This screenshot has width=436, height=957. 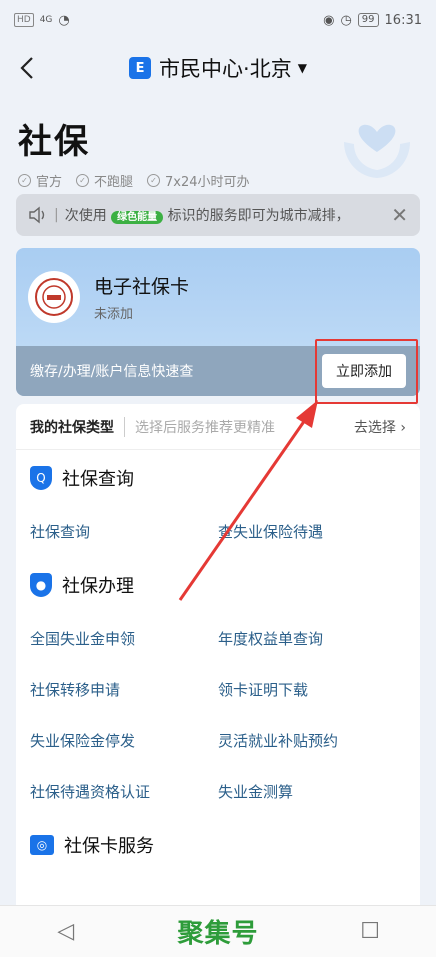 What do you see at coordinates (377, 151) in the screenshot?
I see `hands-heart-icon` at bounding box center [377, 151].